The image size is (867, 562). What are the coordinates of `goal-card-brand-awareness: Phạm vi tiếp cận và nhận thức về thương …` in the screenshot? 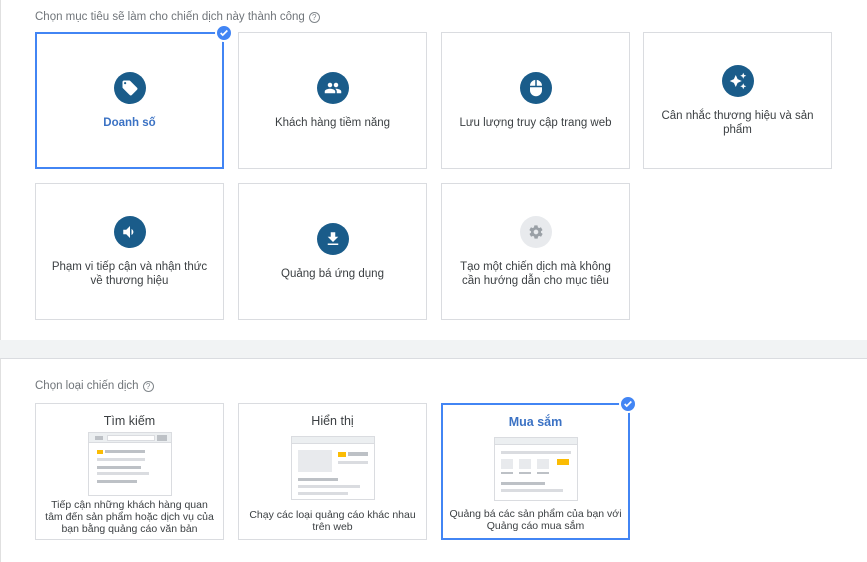 It's located at (129, 251).